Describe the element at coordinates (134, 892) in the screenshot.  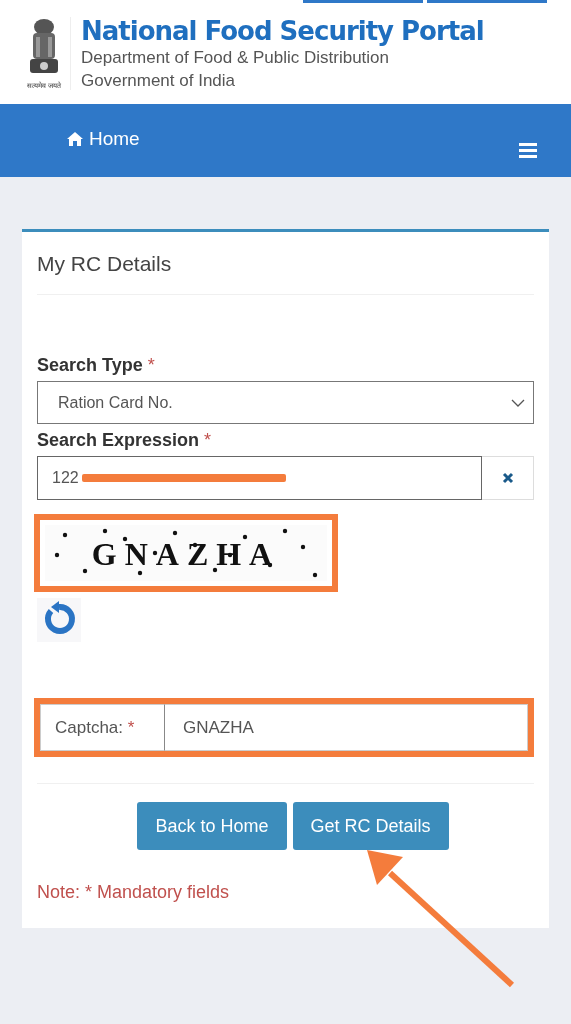
I see `mandatory-note: Note: * Mandatory fields` at that location.